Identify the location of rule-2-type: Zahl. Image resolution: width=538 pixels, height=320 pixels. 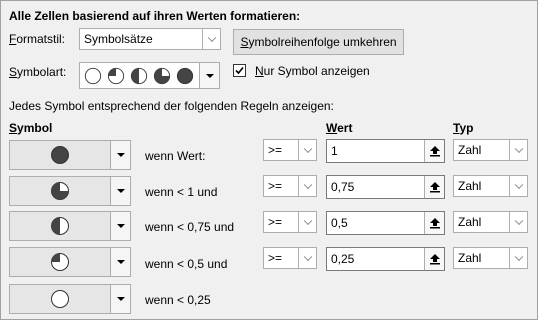
(470, 186).